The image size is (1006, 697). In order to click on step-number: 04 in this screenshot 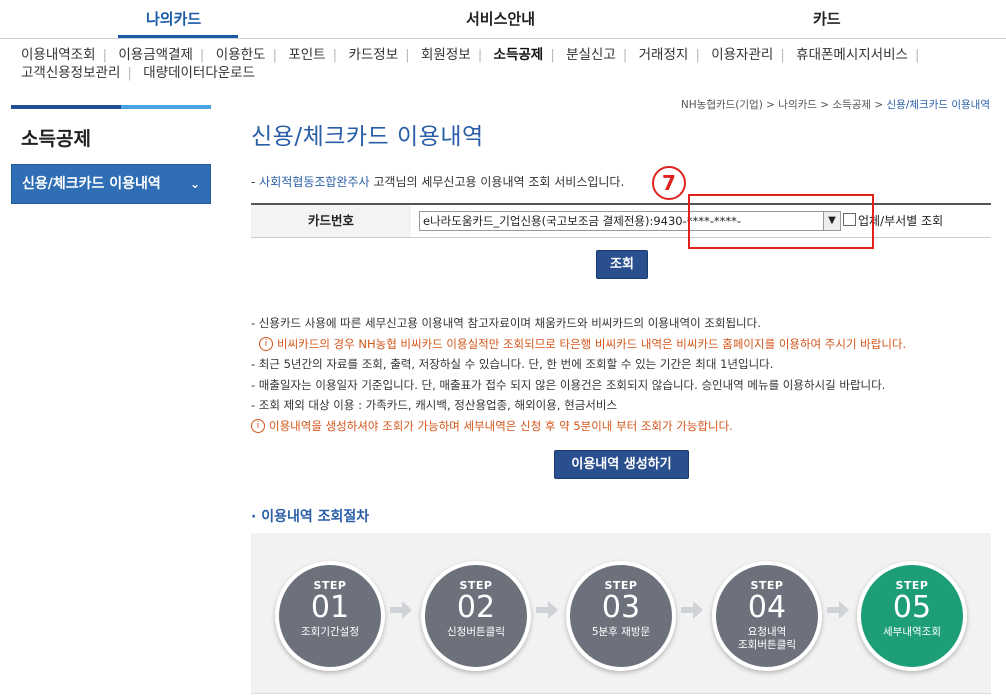, I will do `click(767, 607)`.